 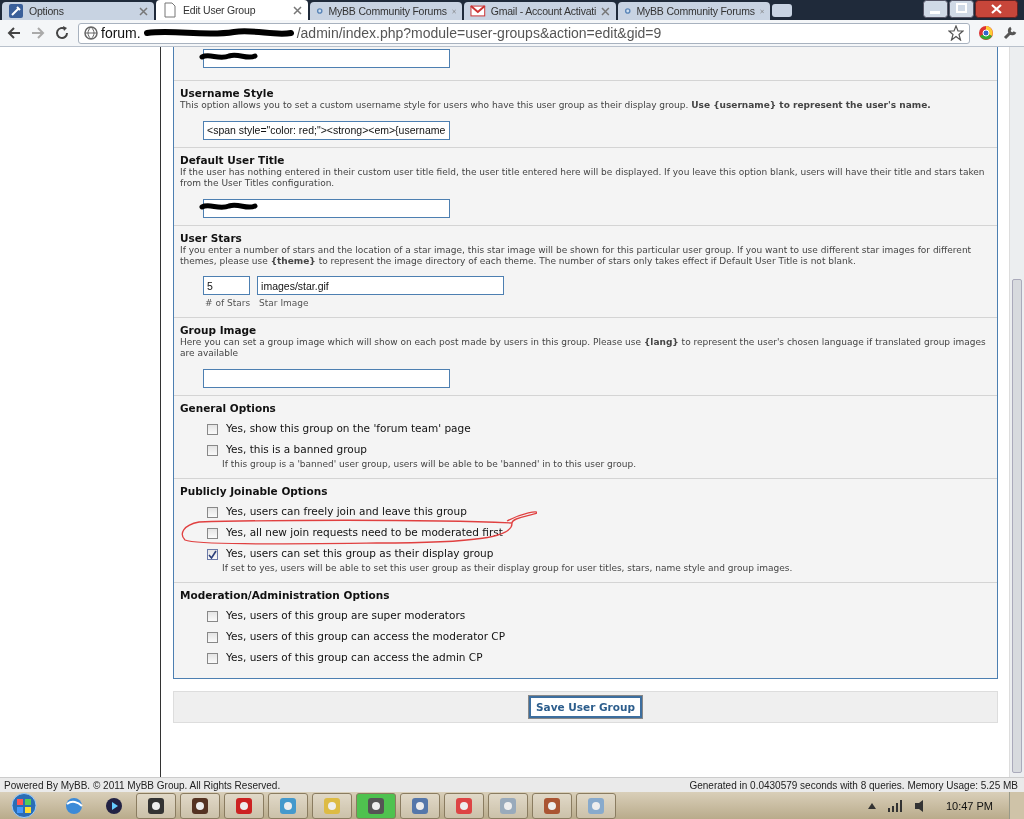 What do you see at coordinates (429, 464) in the screenshot?
I see `option-note: If this group is a 'banned' user group, users will be able to be 'banned' in to this user group.` at bounding box center [429, 464].